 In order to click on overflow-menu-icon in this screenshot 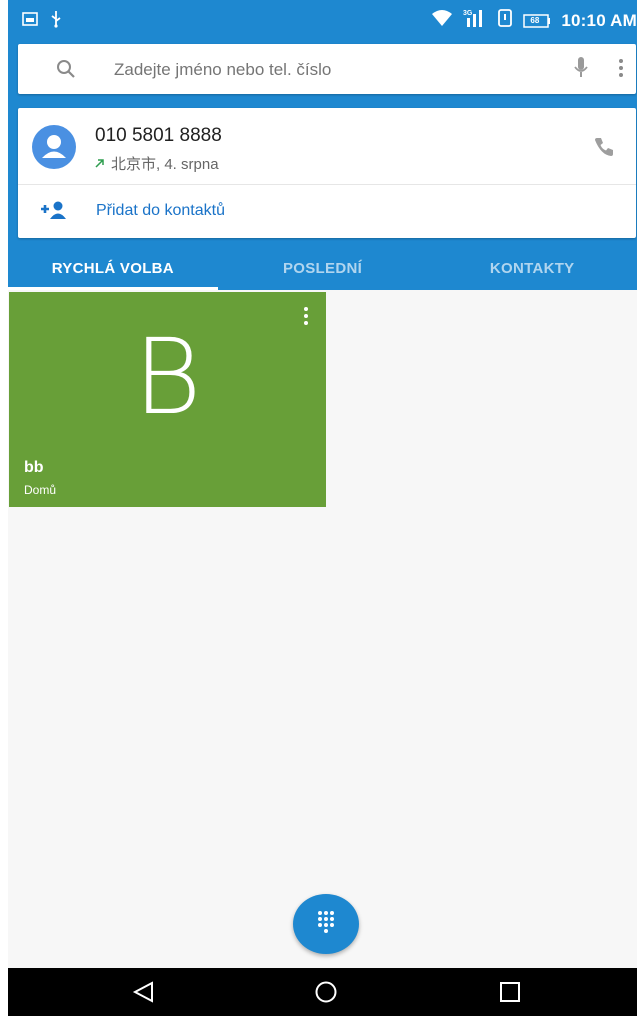, I will do `click(621, 70)`.